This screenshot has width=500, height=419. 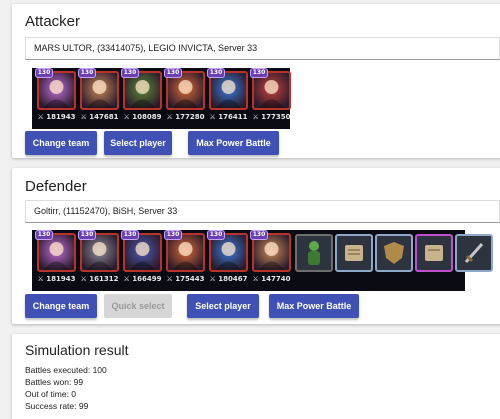 What do you see at coordinates (185, 259) in the screenshot?
I see `defender-hero-slot: 130 ⚔ 175443` at bounding box center [185, 259].